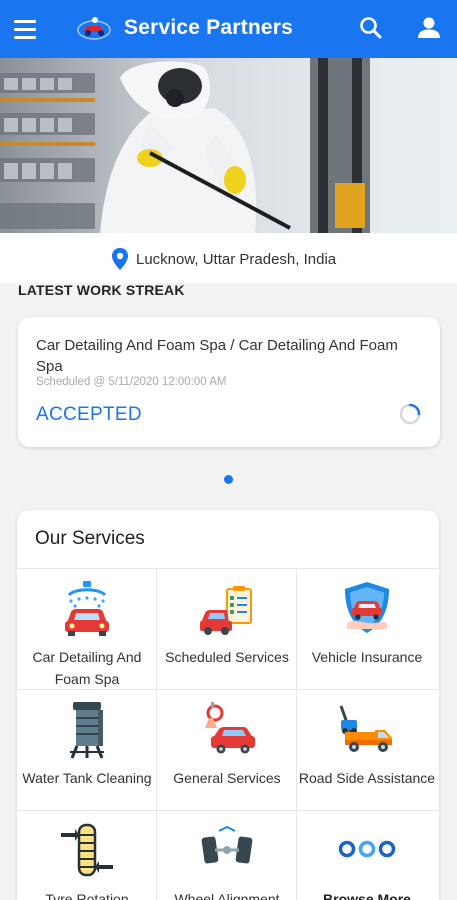  Describe the element at coordinates (87, 668) in the screenshot. I see `service-label: Car Detailing And Foam Spa` at that location.